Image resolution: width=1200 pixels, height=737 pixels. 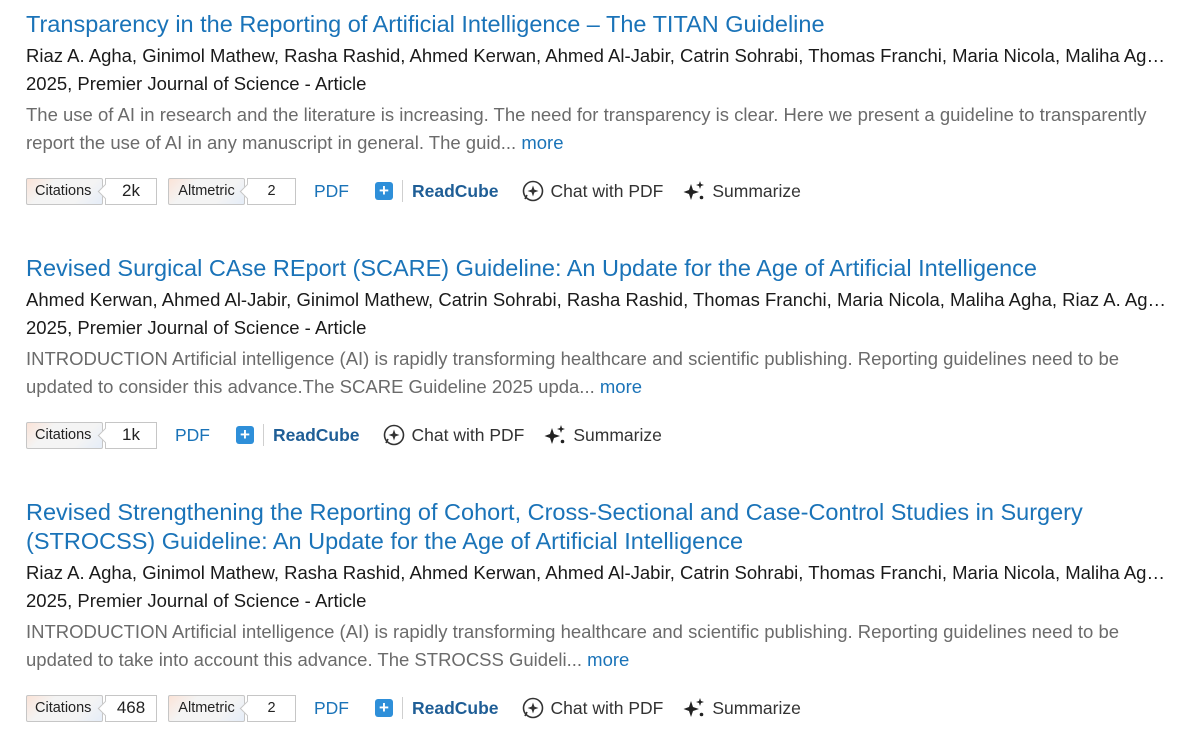 What do you see at coordinates (131, 435) in the screenshot?
I see `citations-count: 1k` at bounding box center [131, 435].